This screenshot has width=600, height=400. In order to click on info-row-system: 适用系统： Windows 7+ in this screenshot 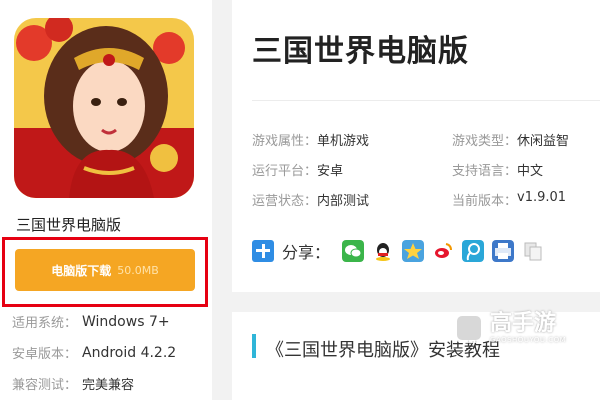, I will do `click(94, 321)`.